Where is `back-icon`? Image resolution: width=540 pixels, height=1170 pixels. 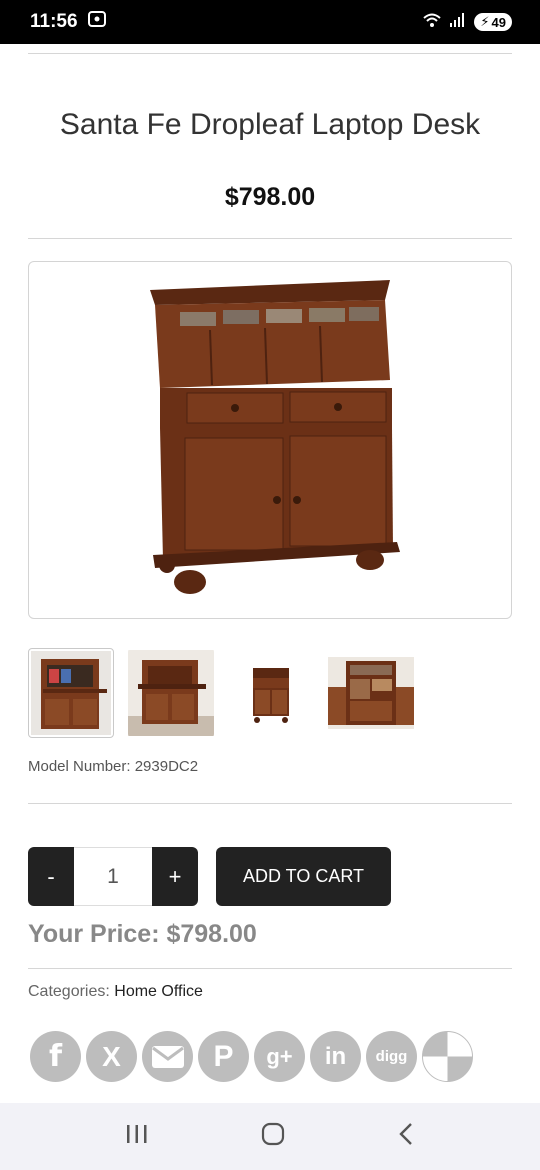
back-icon is located at coordinates (406, 1136).